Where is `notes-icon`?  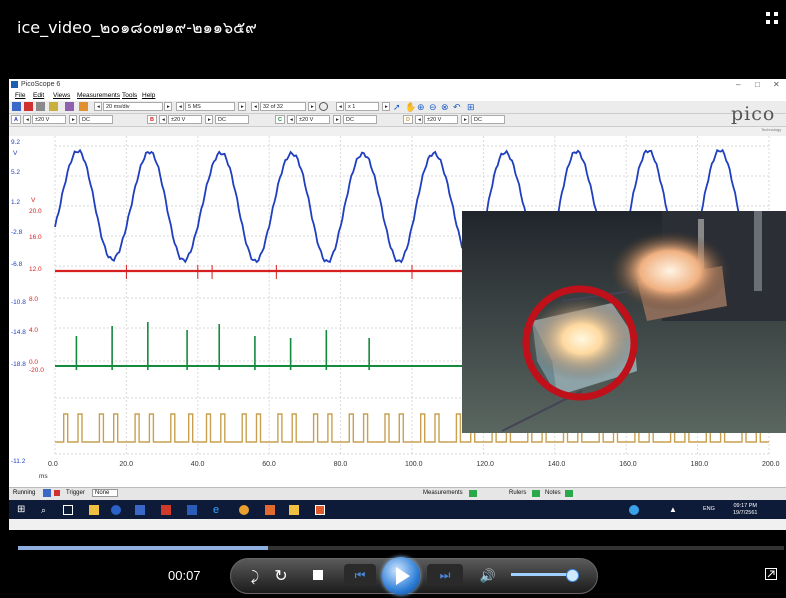 notes-icon is located at coordinates (569, 493).